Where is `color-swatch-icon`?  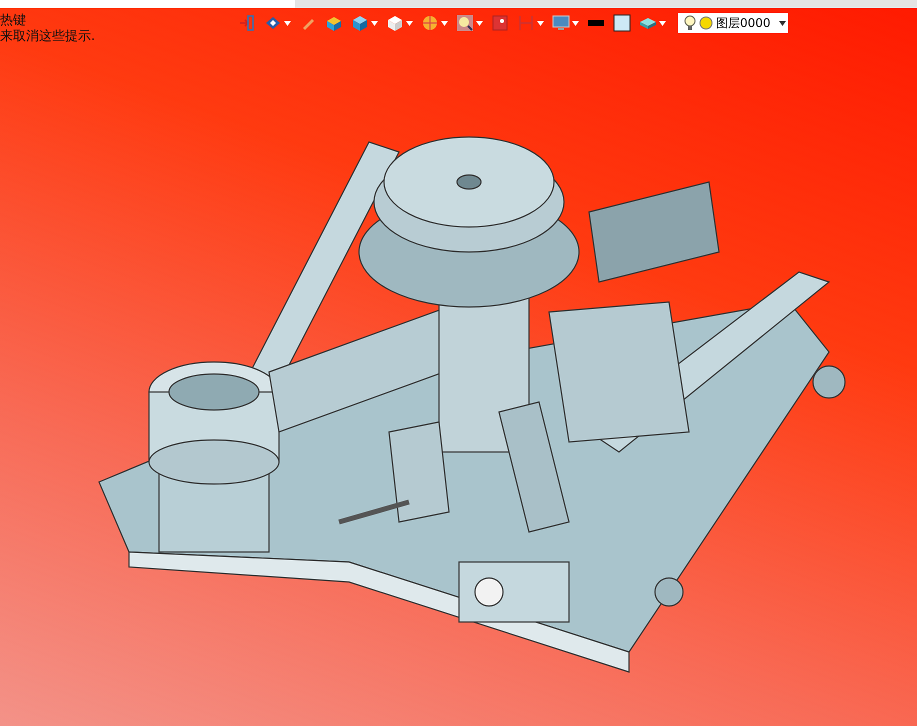
color-swatch-icon is located at coordinates (622, 23).